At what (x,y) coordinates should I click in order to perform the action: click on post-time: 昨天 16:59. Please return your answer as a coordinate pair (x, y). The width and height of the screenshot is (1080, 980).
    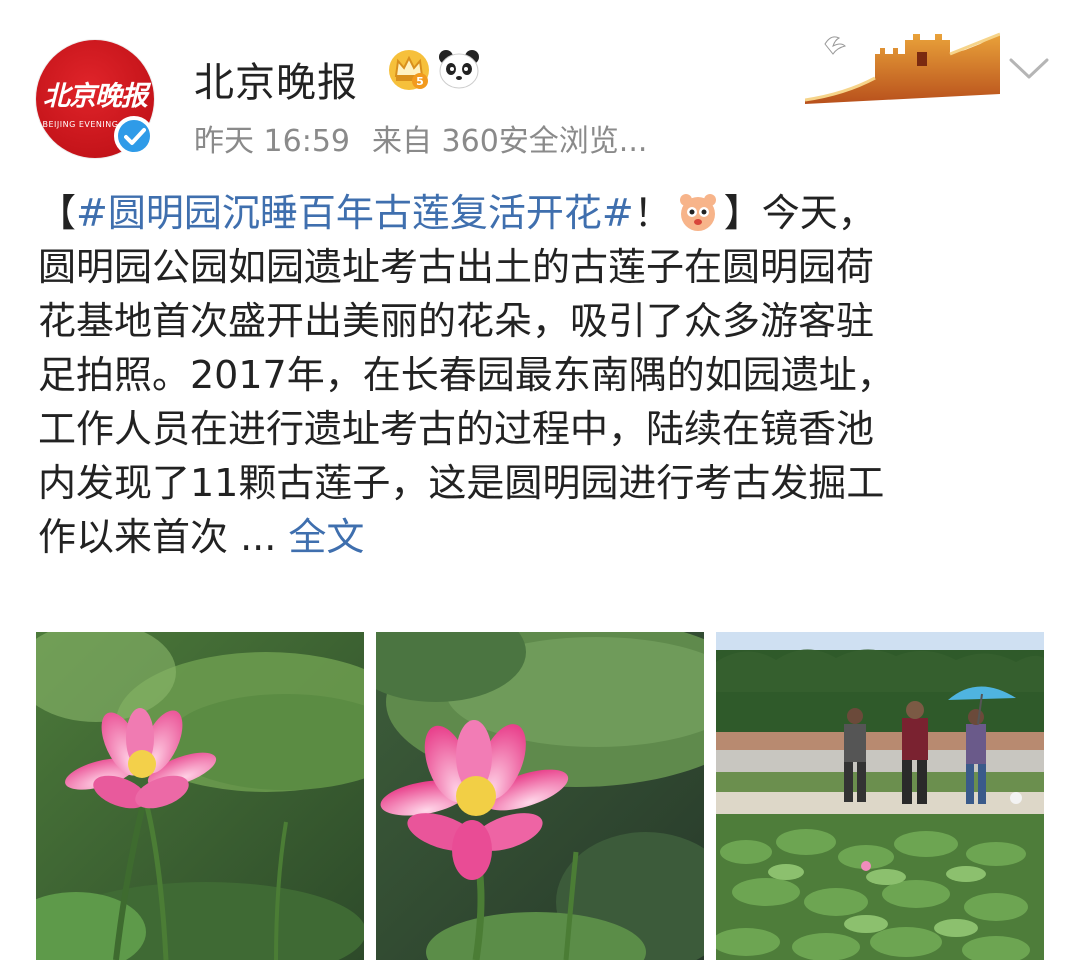
    Looking at the image, I should click on (272, 141).